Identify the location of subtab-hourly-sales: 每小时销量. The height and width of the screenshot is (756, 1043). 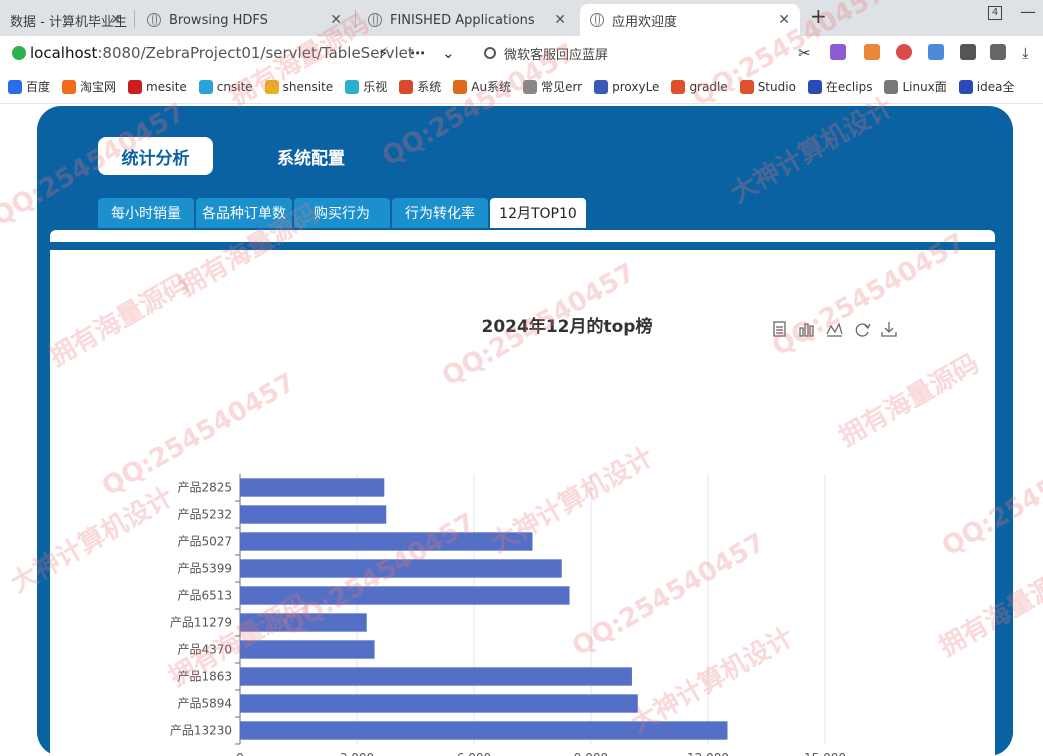
(146, 213).